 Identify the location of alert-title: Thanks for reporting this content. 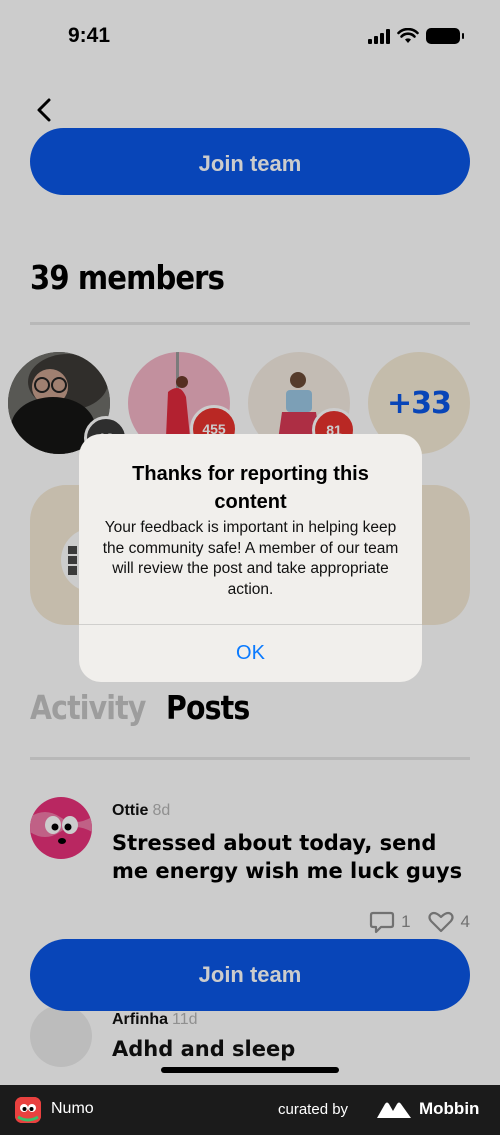
(250, 488).